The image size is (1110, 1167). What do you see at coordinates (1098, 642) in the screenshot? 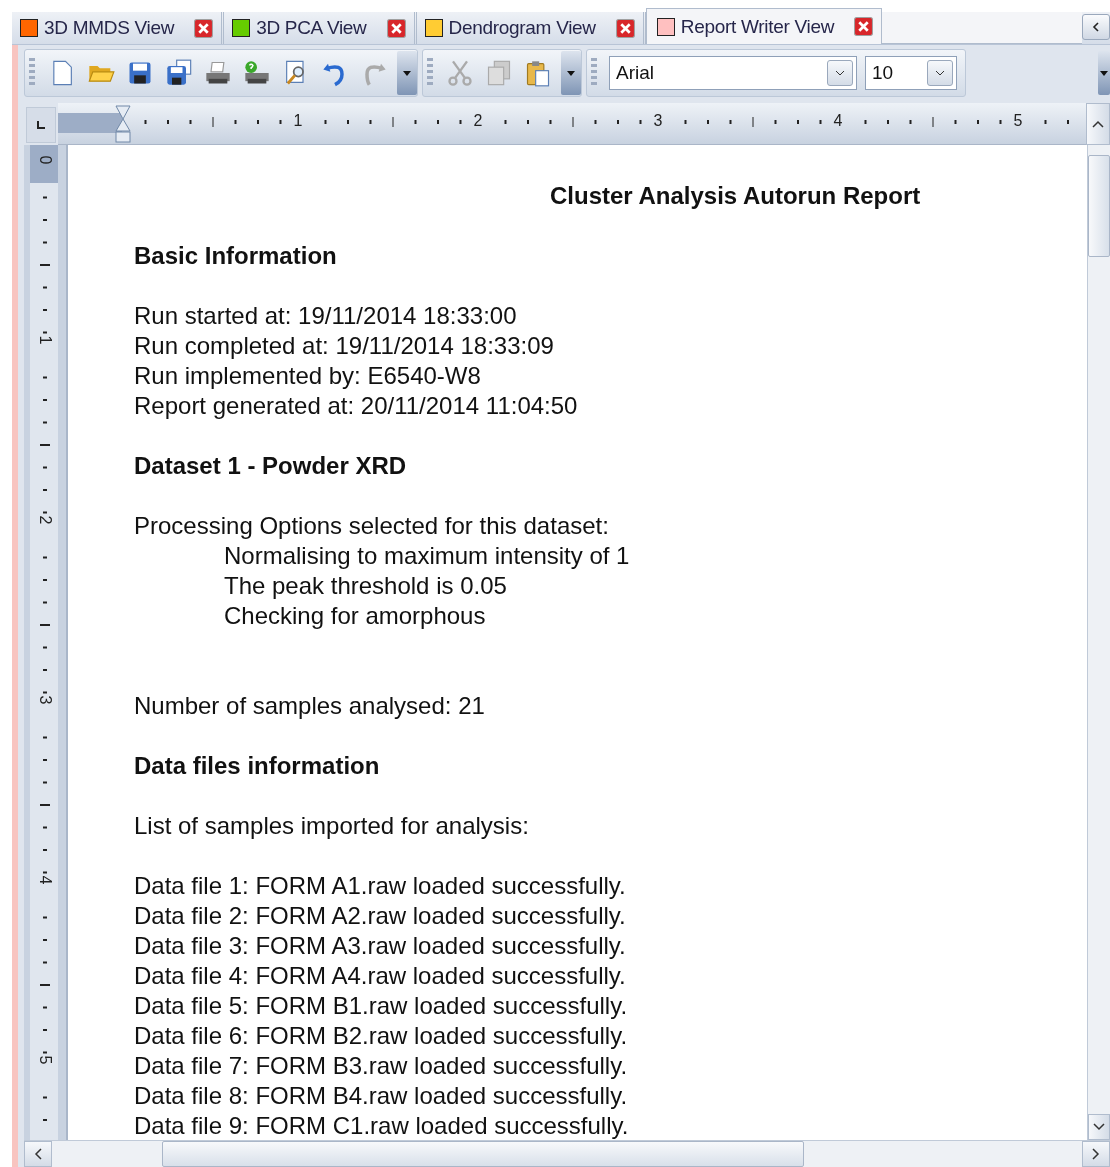
I see `vertical-scrollbar` at bounding box center [1098, 642].